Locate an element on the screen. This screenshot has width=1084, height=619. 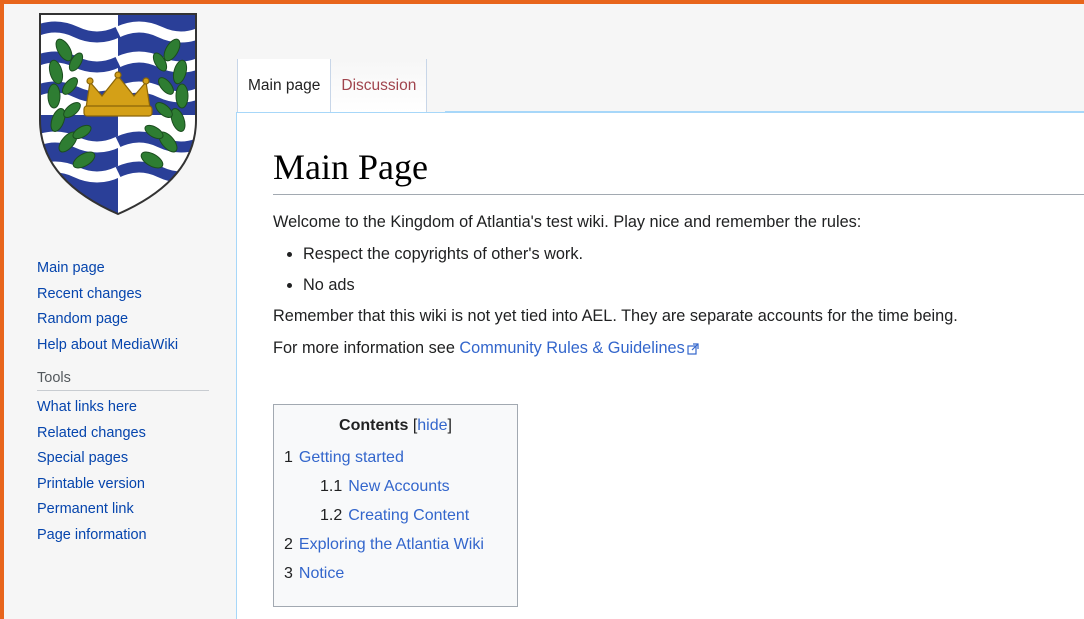
toc-link: Exploring the Atlantia Wiki is located at coordinates (391, 544).